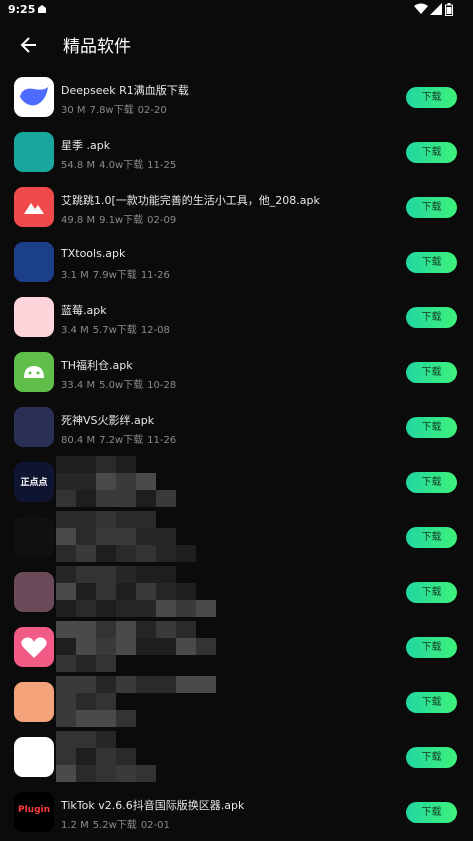 The image size is (473, 841). I want to click on anime-face-icon, so click(34, 592).